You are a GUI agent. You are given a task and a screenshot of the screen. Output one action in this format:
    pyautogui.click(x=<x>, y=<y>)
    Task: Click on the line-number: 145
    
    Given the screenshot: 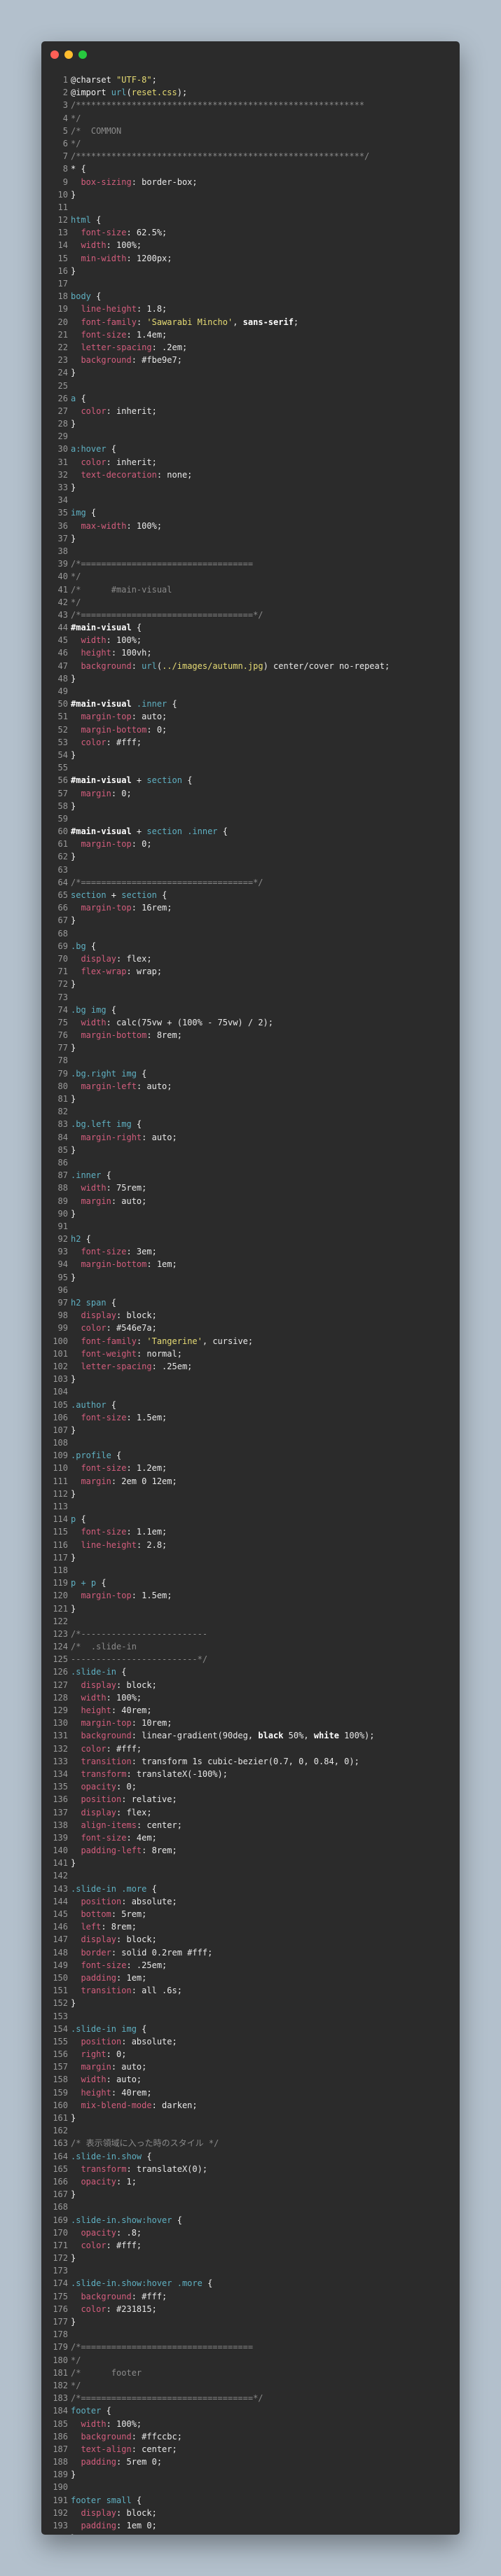 What is the action you would take?
    pyautogui.click(x=60, y=1914)
    